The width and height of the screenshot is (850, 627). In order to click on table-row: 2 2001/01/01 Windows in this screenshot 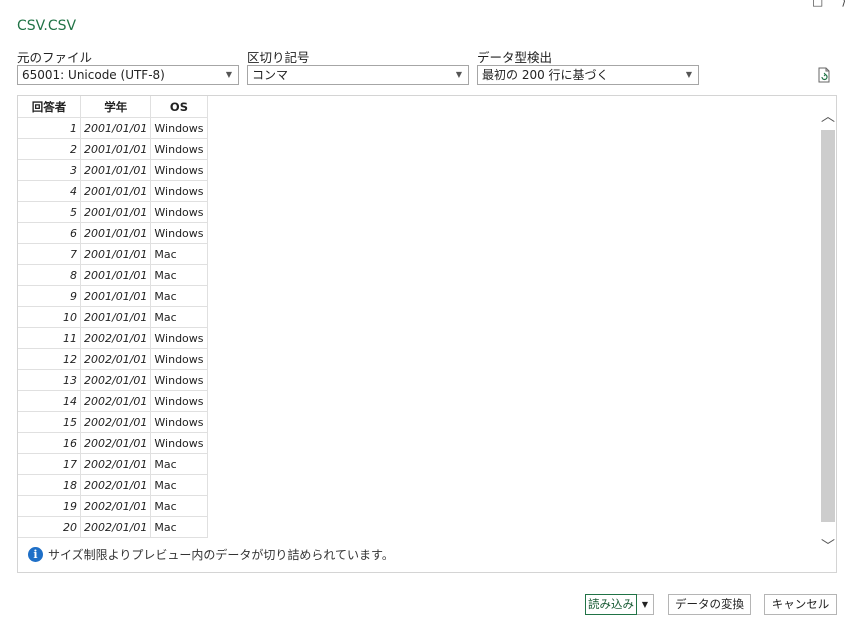, I will do `click(113, 149)`.